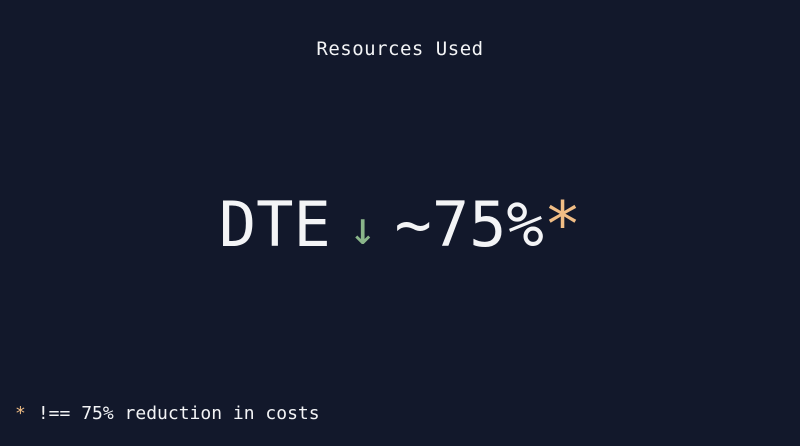  I want to click on headline-value: ~75%, so click(469, 224).